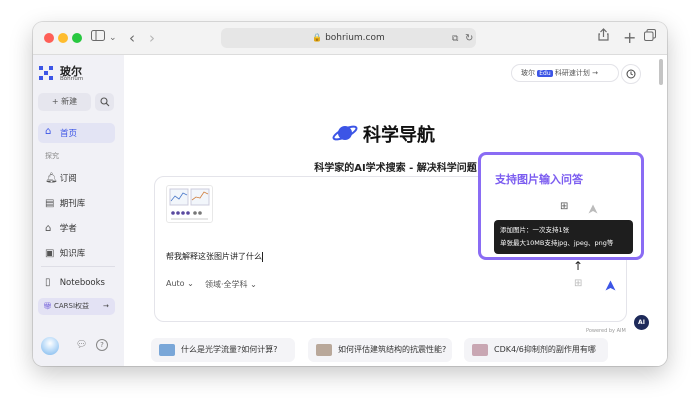 The height and width of the screenshot is (411, 700). Describe the element at coordinates (64, 102) in the screenshot. I see `new-button: + 新建` at that location.